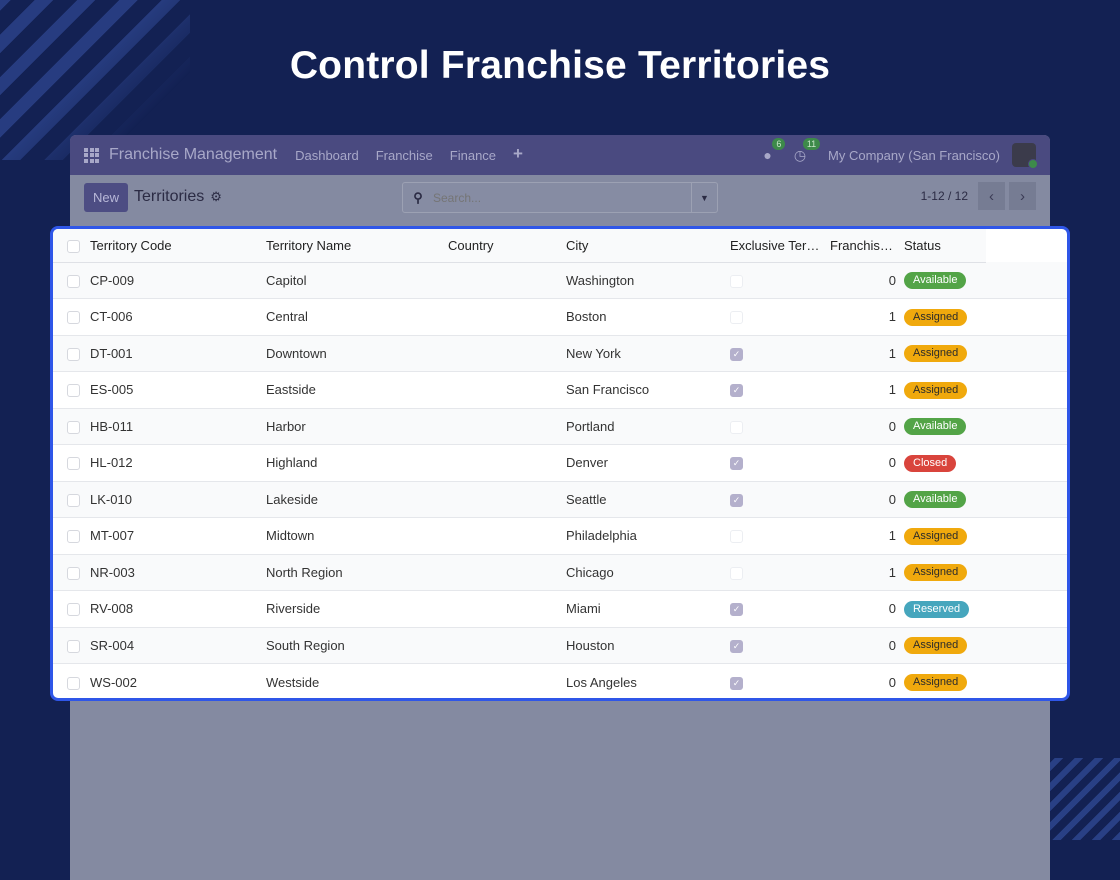  What do you see at coordinates (216, 197) in the screenshot?
I see `gear-icon: ⚙` at bounding box center [216, 197].